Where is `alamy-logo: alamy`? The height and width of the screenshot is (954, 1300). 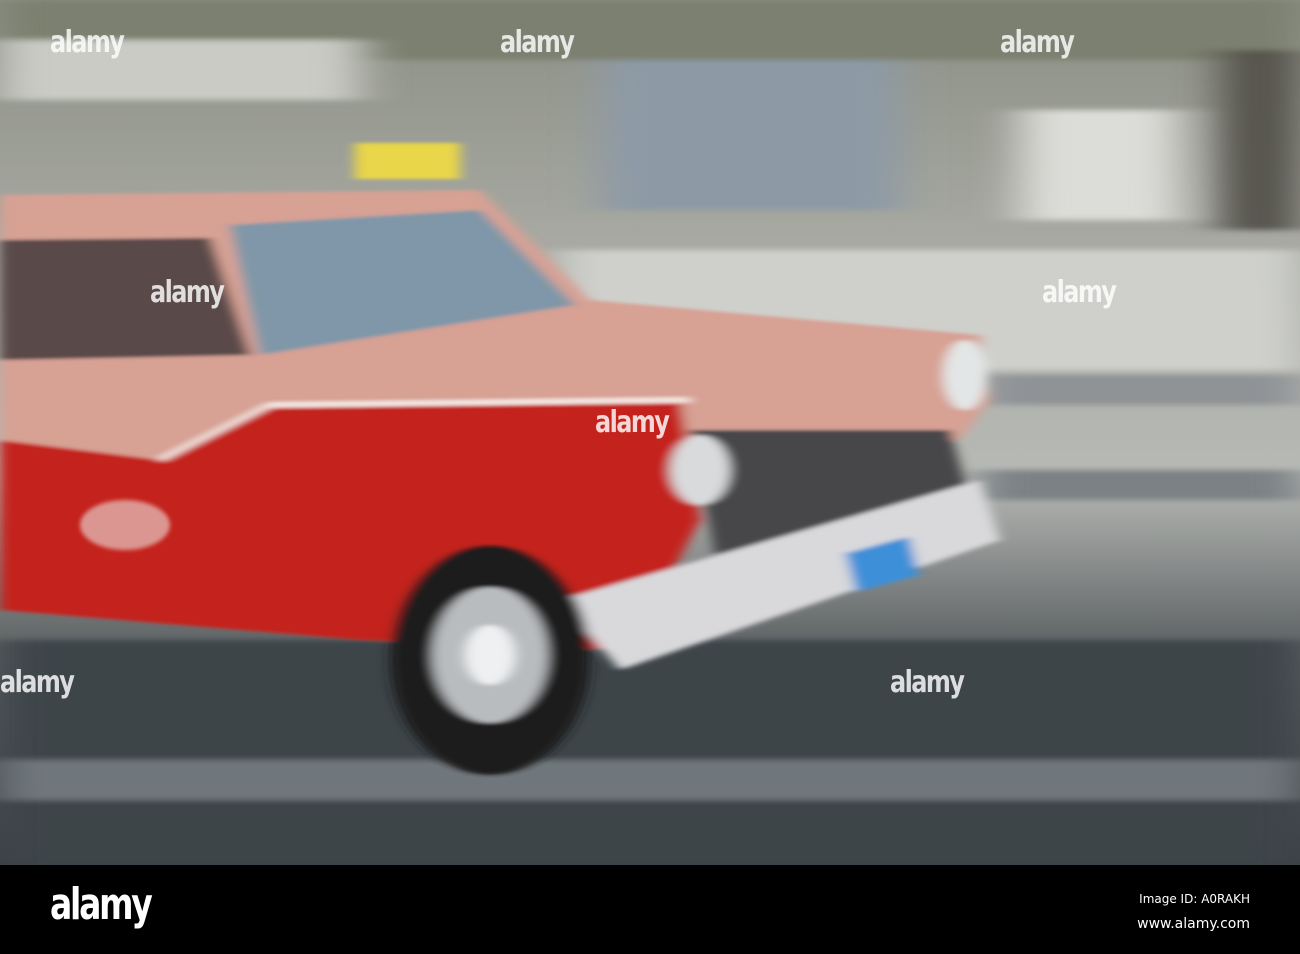
alamy-logo: alamy is located at coordinates (101, 904).